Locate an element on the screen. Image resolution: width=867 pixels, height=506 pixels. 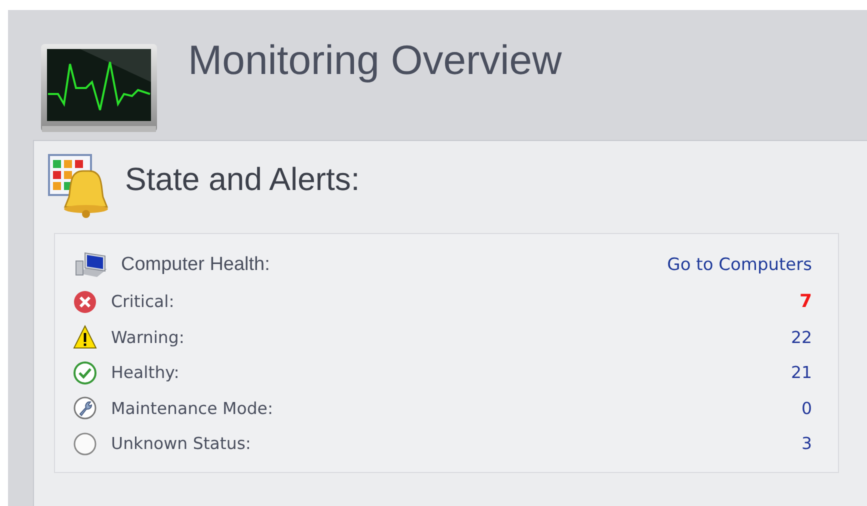
status-count: 0 is located at coordinates (807, 408).